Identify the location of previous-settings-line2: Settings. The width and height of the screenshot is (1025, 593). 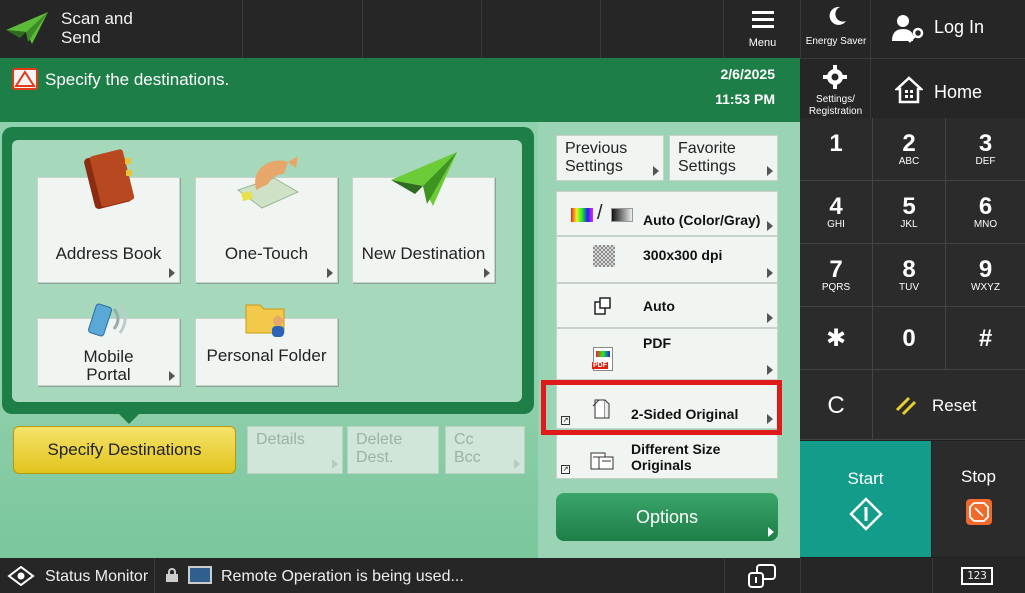
(594, 166).